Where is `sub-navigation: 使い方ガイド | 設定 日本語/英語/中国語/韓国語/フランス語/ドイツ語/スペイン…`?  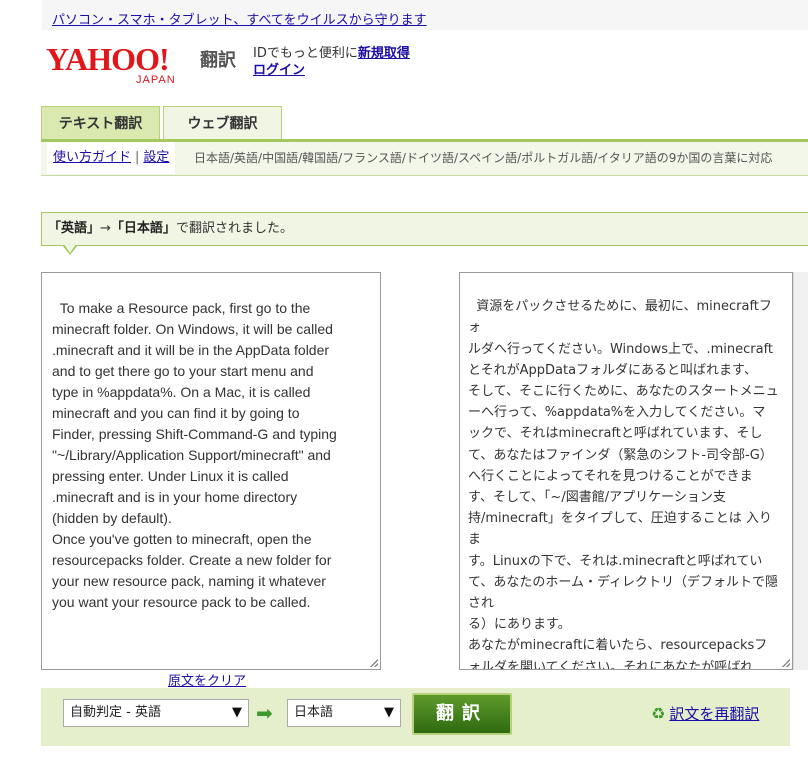 sub-navigation: 使い方ガイド | 設定 日本語/英語/中国語/韓国語/フランス語/ドイツ語/スペイン… is located at coordinates (424, 159).